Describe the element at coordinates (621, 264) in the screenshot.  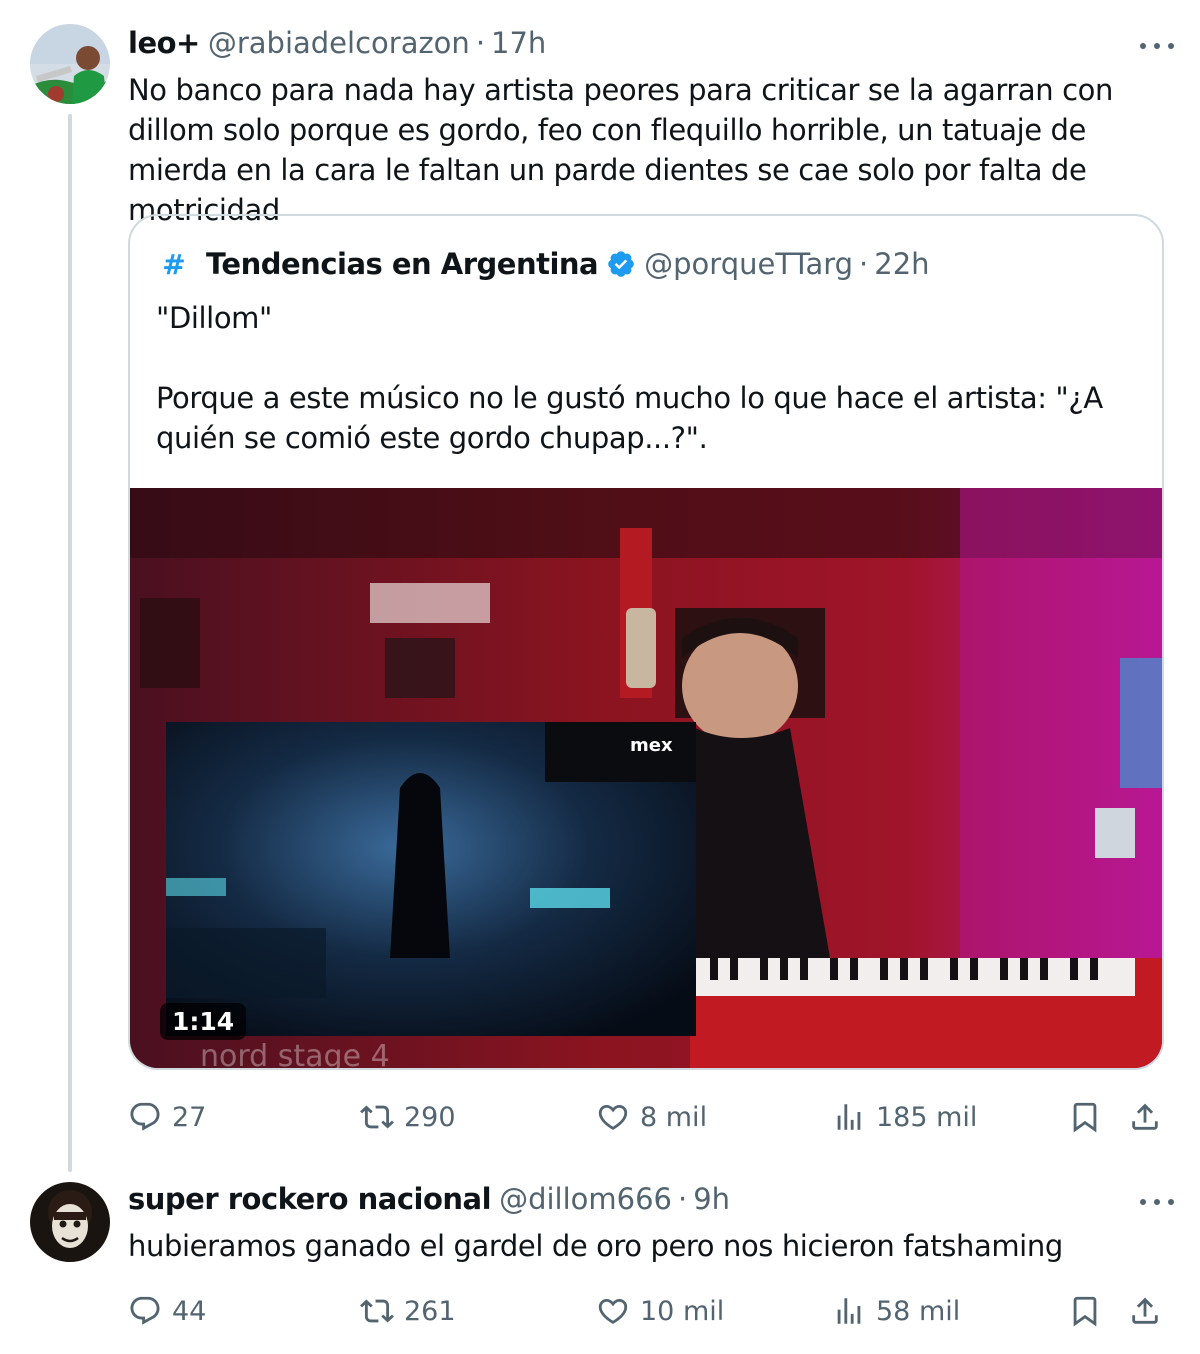
I see `verified-icon` at that location.